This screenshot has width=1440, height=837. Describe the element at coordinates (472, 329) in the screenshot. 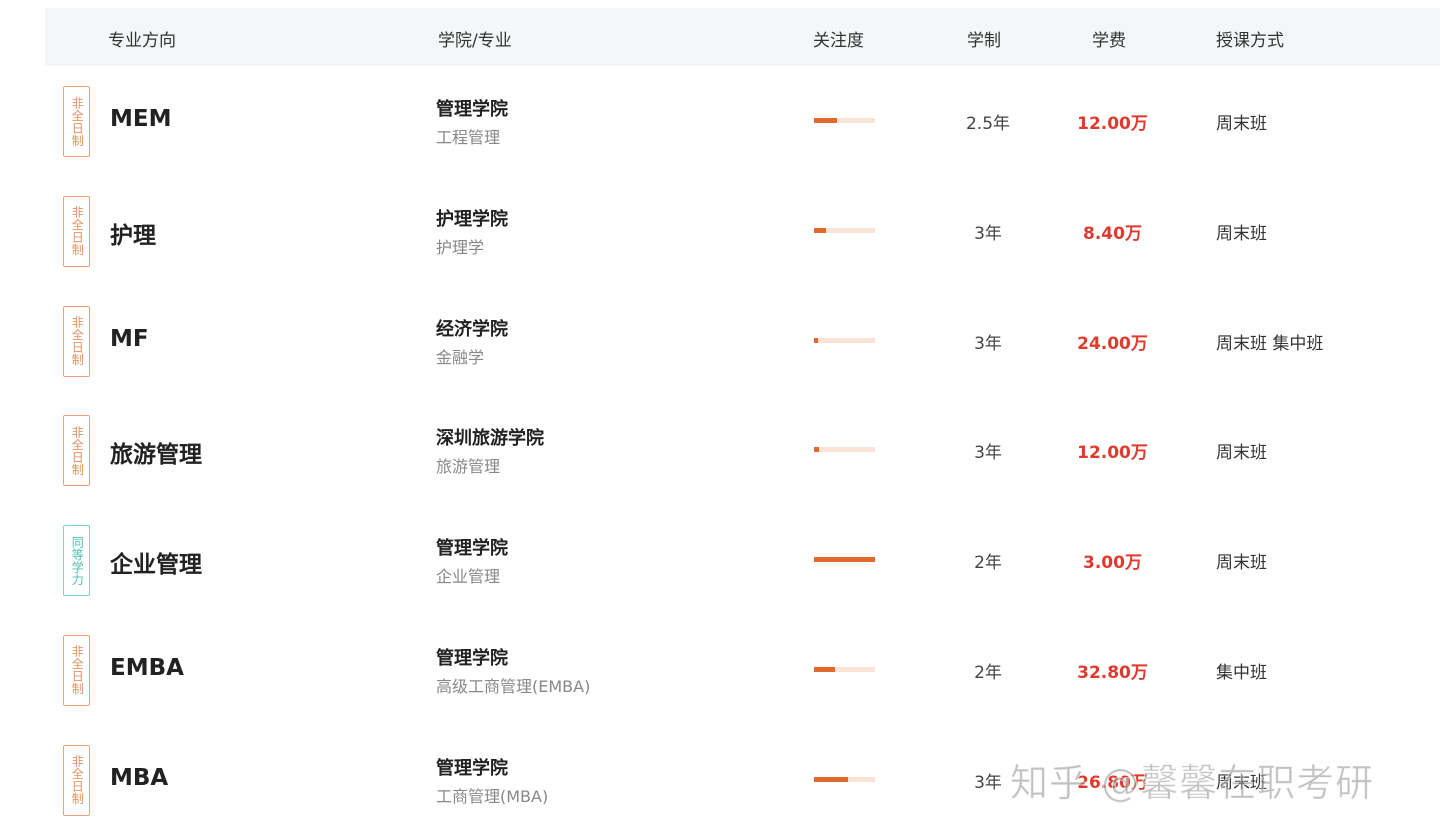

I see `school-name: 经济学院` at that location.